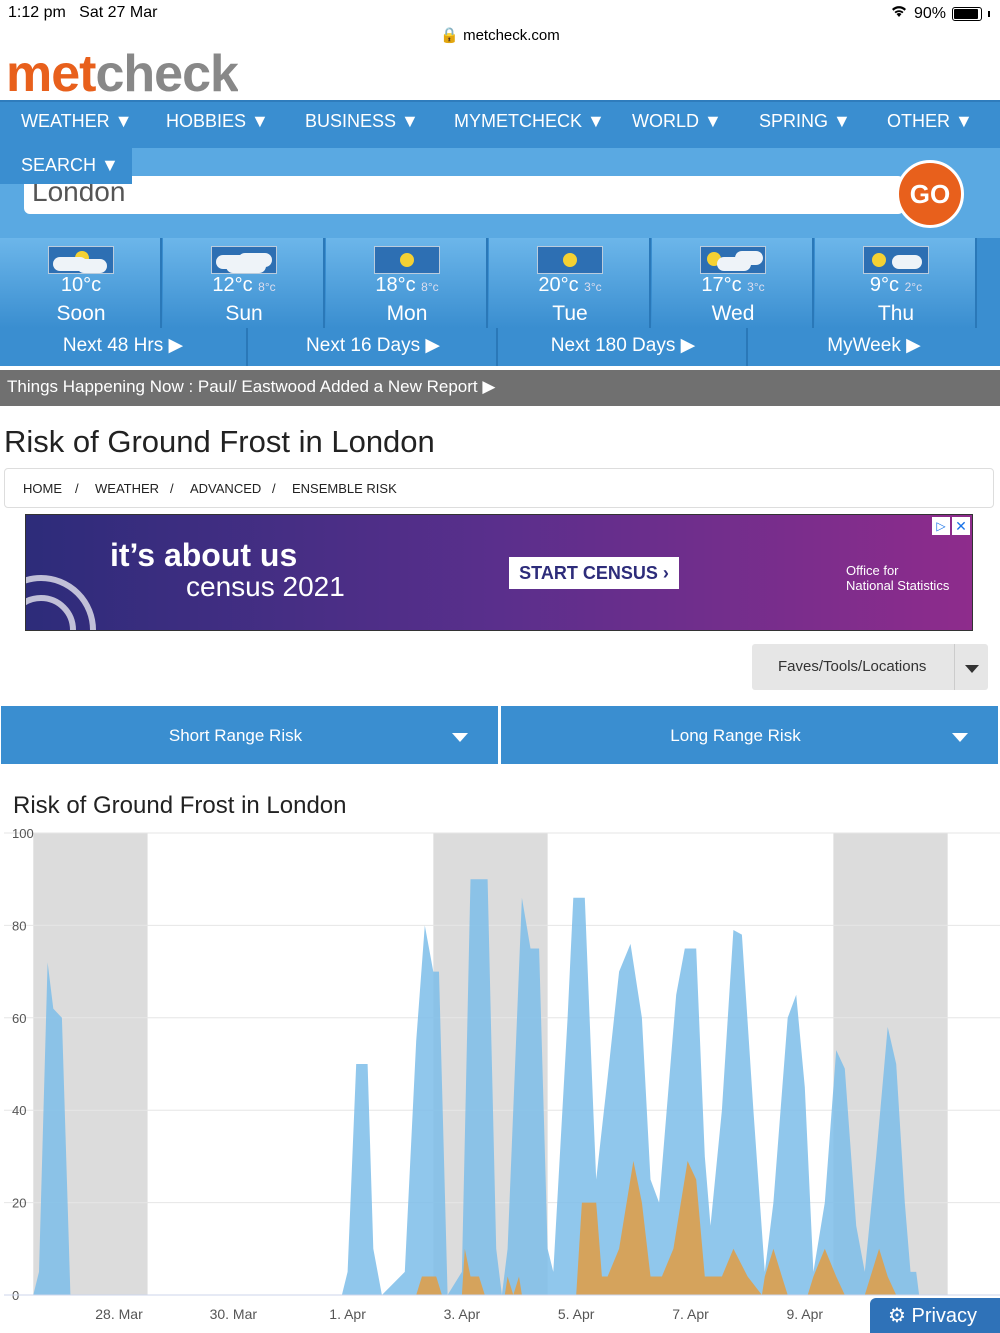 This screenshot has height=1333, width=1000. Describe the element at coordinates (941, 526) in the screenshot. I see `adchoices-icon: ▷` at that location.